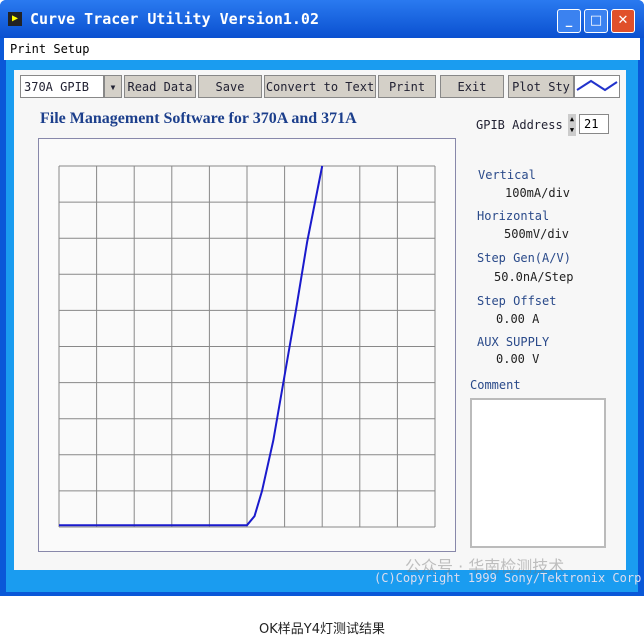  Describe the element at coordinates (15, 19) in the screenshot. I see `app-icon: ▶` at that location.